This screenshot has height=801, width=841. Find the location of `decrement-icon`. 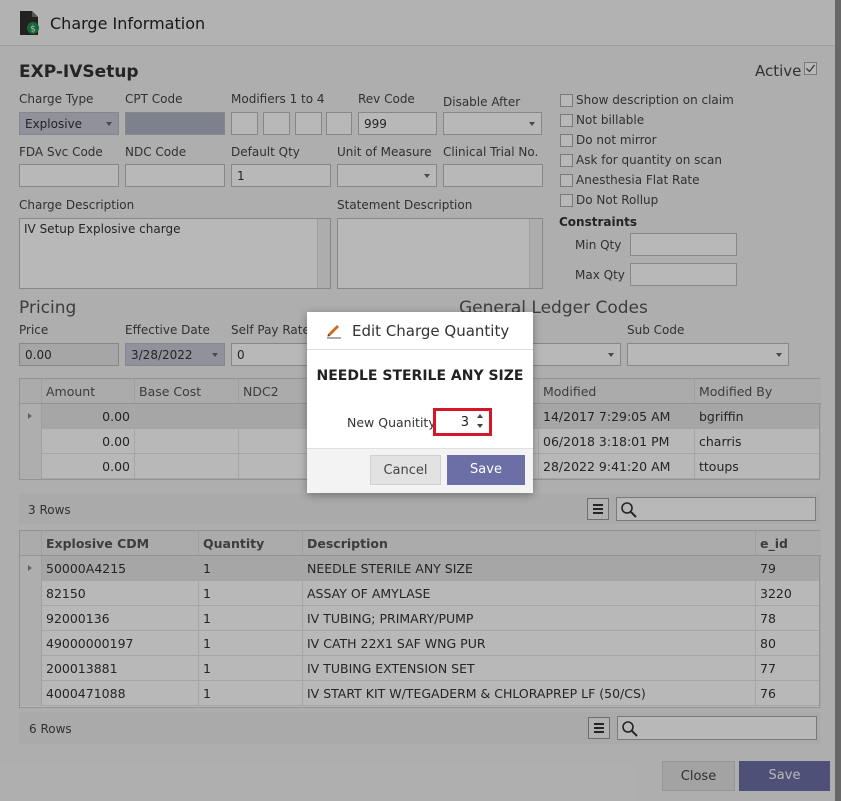

decrement-icon is located at coordinates (480, 426).